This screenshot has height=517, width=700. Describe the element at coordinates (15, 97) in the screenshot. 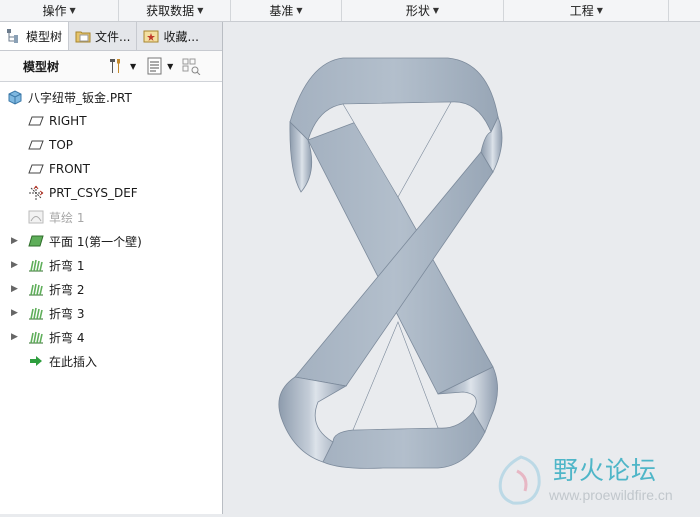

I see `part-icon` at that location.